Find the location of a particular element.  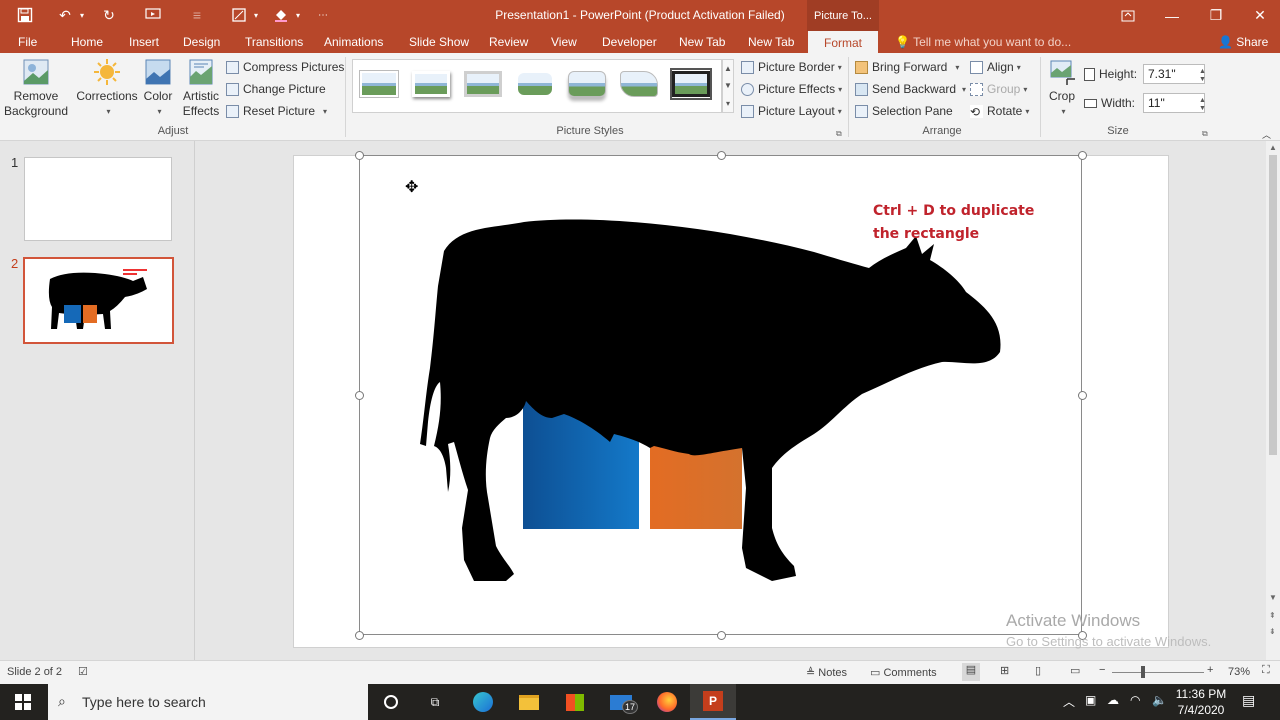

tab-file: File is located at coordinates (27, 42).